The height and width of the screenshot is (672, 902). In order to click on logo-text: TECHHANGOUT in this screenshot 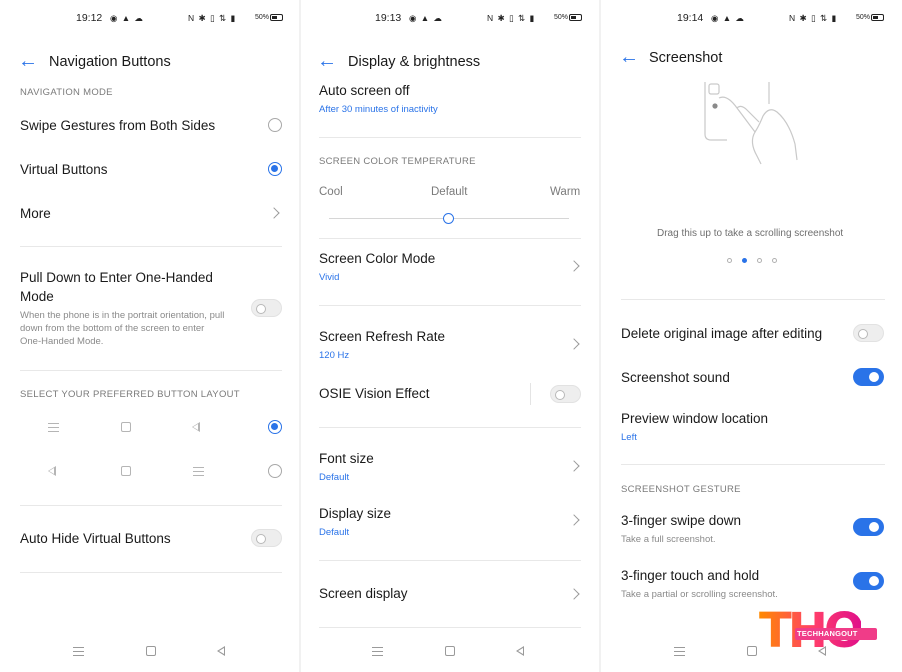, I will do `click(827, 633)`.